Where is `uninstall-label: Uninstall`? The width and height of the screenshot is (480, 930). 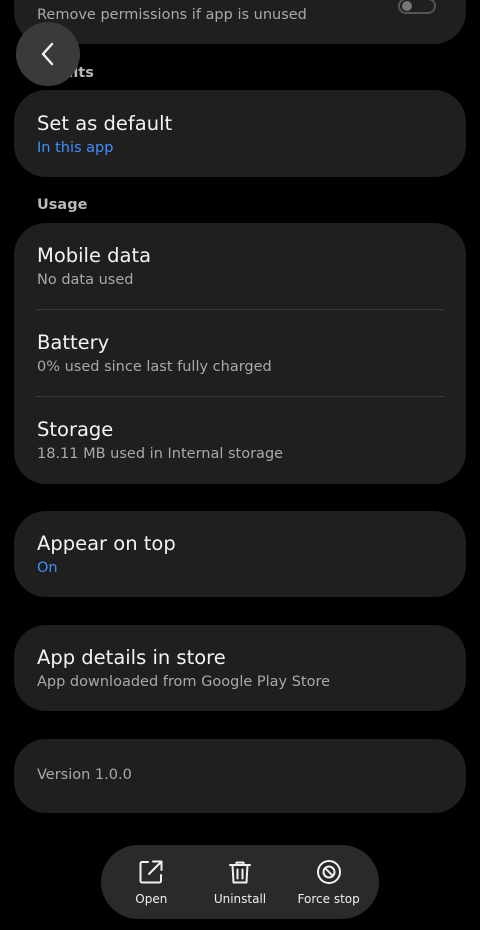
uninstall-label: Uninstall is located at coordinates (240, 899).